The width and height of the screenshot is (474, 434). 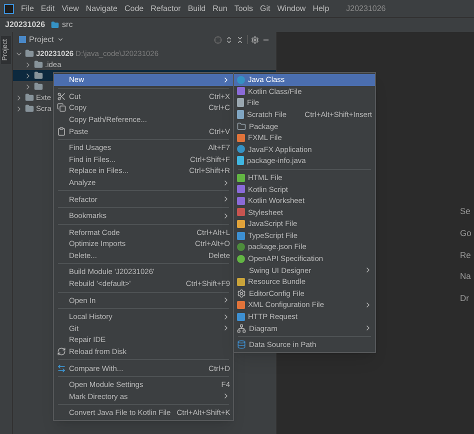 What do you see at coordinates (465, 298) in the screenshot?
I see `editor-hint-text: Dr` at bounding box center [465, 298].